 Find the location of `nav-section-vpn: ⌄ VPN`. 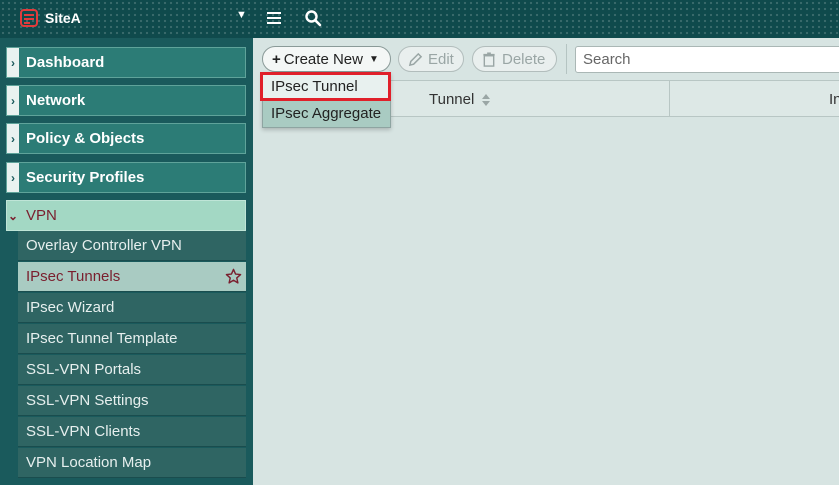

nav-section-vpn: ⌄ VPN is located at coordinates (126, 215).